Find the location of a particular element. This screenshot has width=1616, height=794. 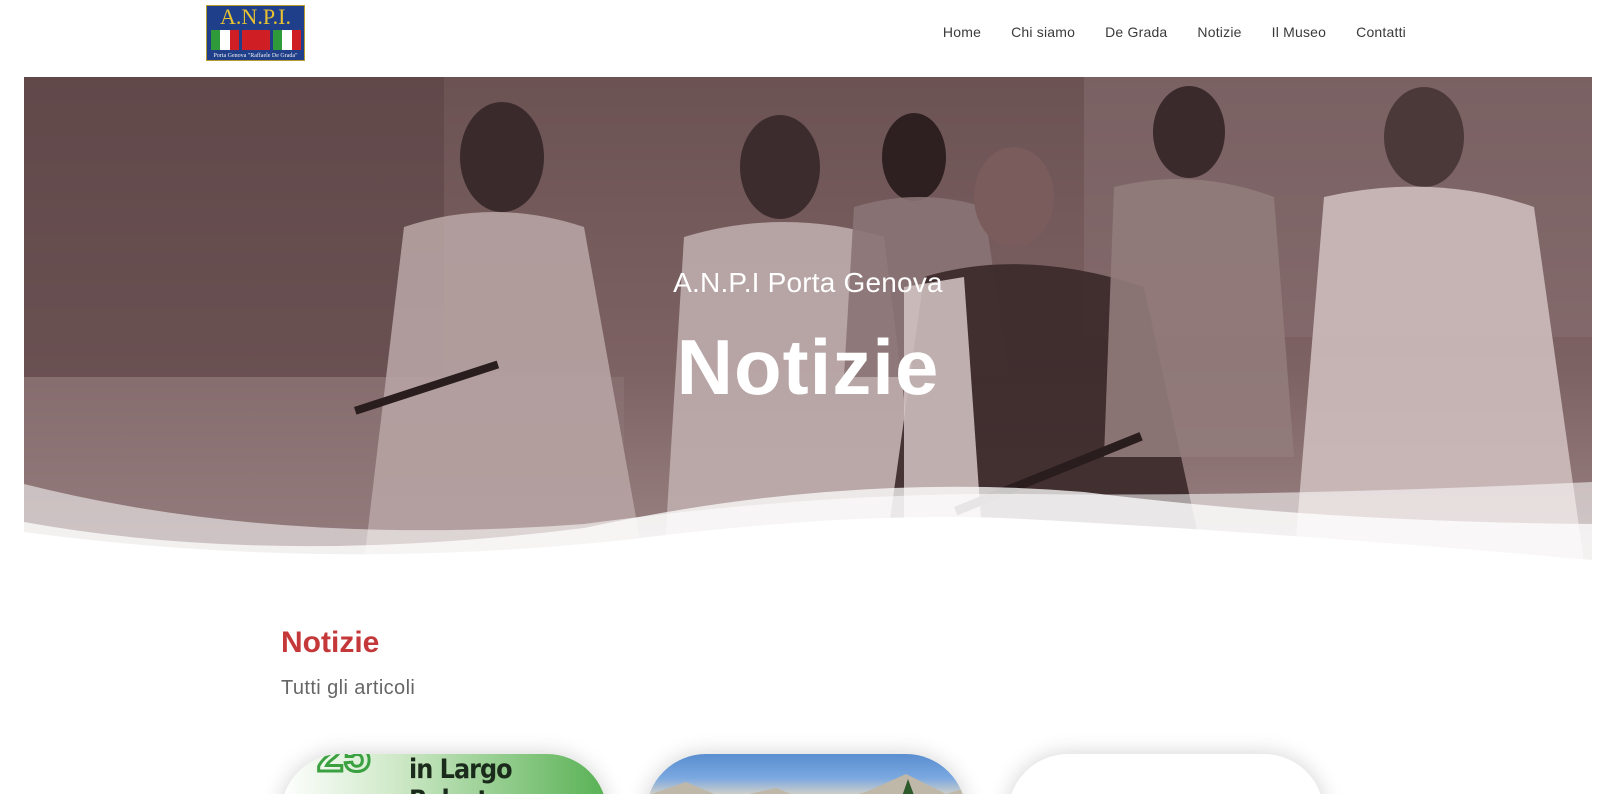

logo-title: A.N.P.I. is located at coordinates (255, 17).